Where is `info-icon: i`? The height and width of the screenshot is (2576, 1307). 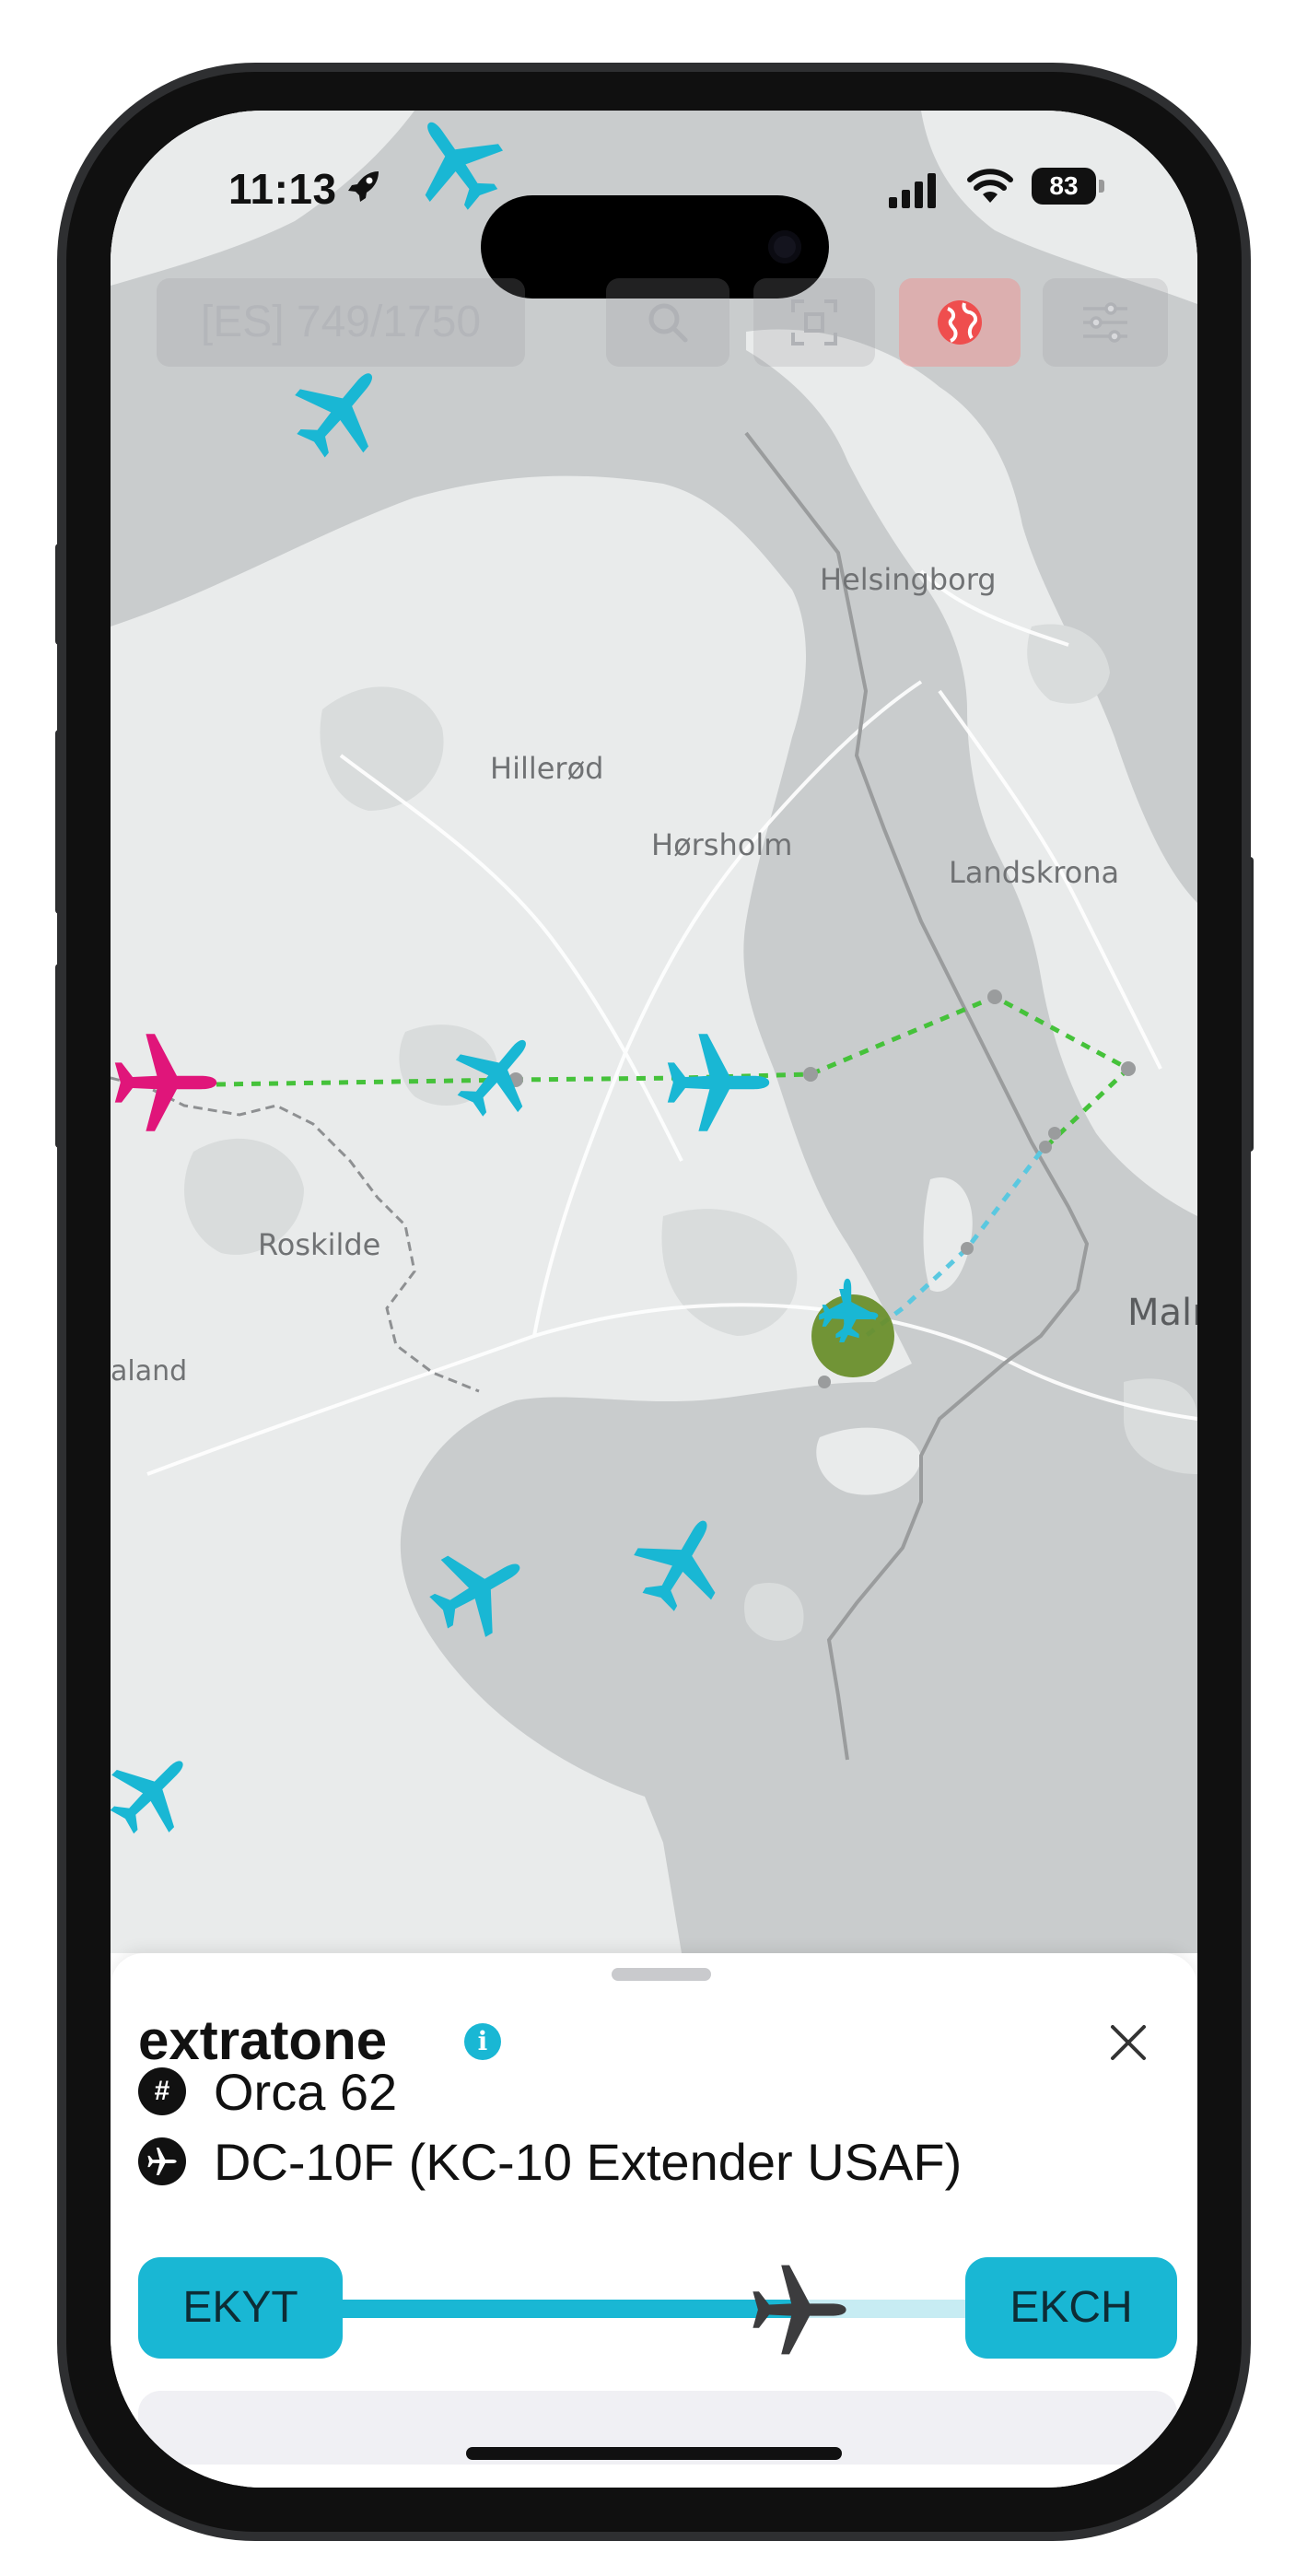 info-icon: i is located at coordinates (483, 2041).